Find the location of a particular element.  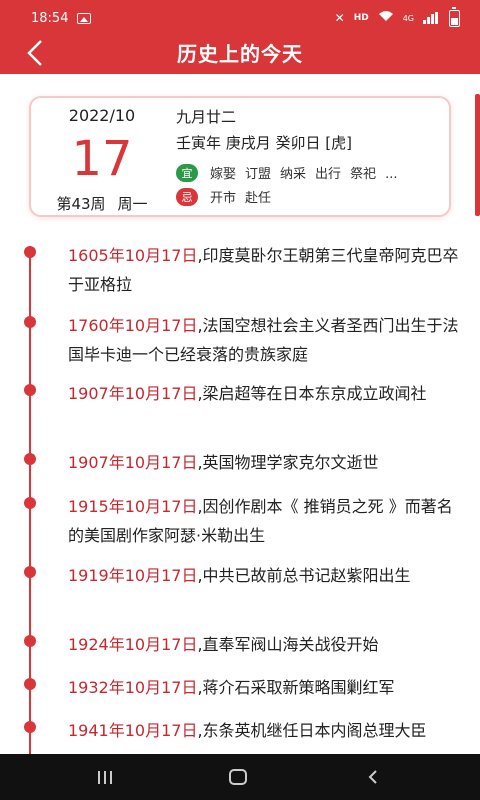

history-event: 1924年10月17日,直奉军阀山海关战役开始 is located at coordinates (265, 644).